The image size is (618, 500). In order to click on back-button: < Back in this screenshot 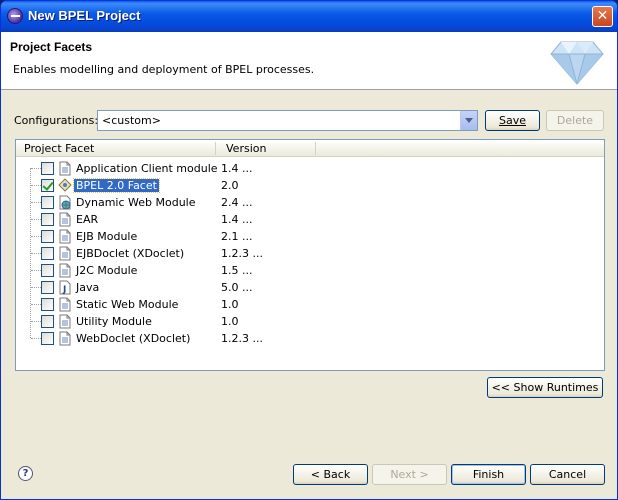, I will do `click(330, 474)`.